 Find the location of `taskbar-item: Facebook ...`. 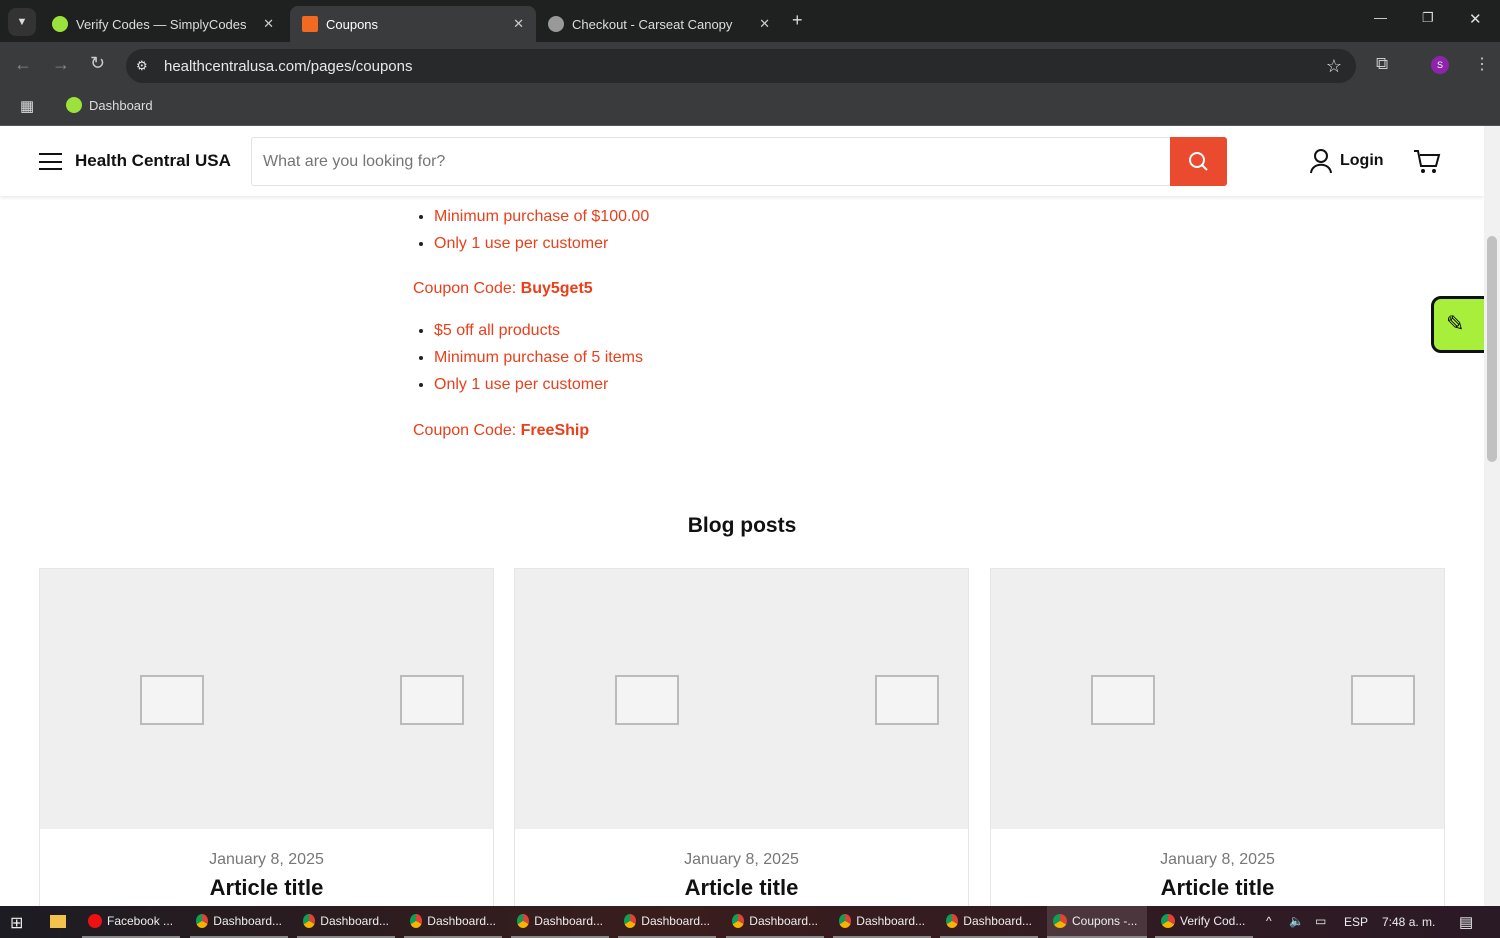

taskbar-item: Facebook ... is located at coordinates (131, 922).